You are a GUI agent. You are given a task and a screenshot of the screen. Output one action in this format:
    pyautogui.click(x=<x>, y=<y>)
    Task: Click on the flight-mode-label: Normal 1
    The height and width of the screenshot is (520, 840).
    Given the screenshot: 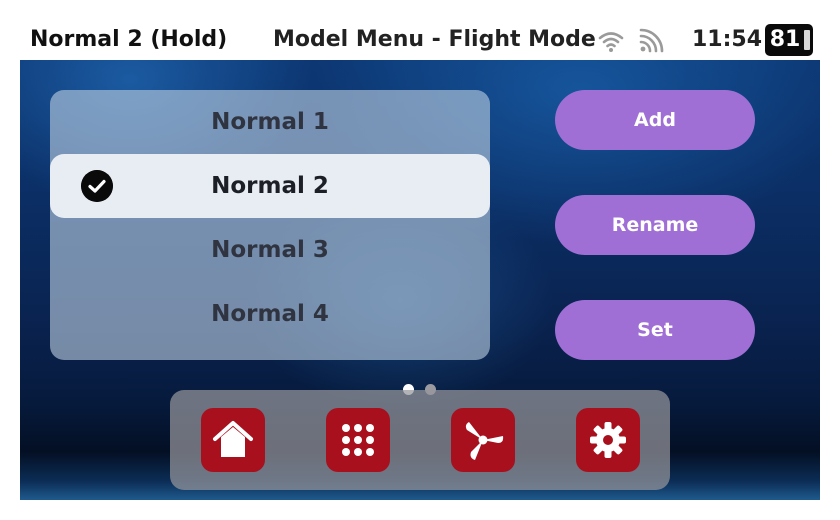 What is the action you would take?
    pyautogui.click(x=270, y=122)
    